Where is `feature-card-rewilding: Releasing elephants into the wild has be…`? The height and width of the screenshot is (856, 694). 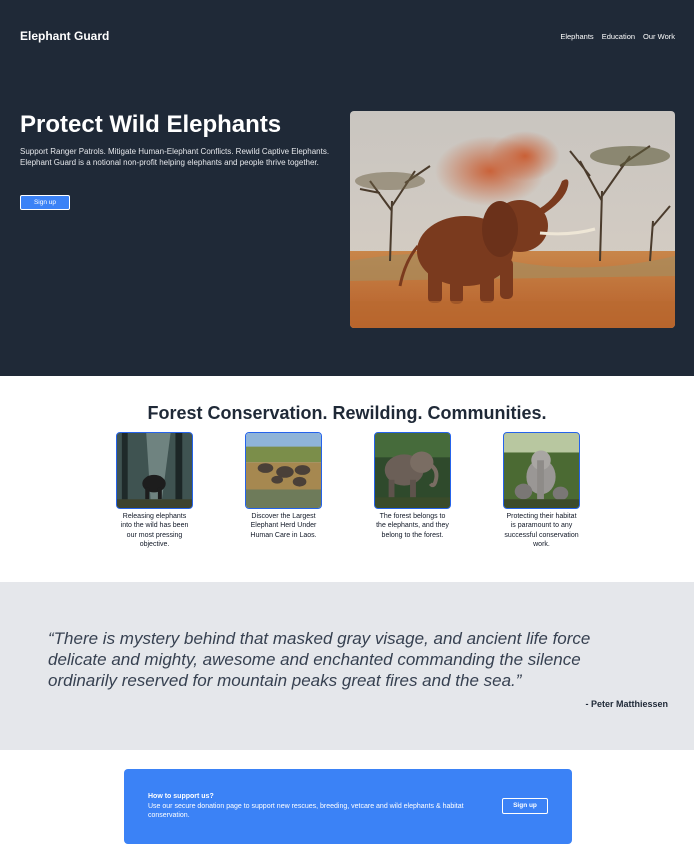
feature-card-rewilding: Releasing elephants into the wild has be… is located at coordinates (154, 490).